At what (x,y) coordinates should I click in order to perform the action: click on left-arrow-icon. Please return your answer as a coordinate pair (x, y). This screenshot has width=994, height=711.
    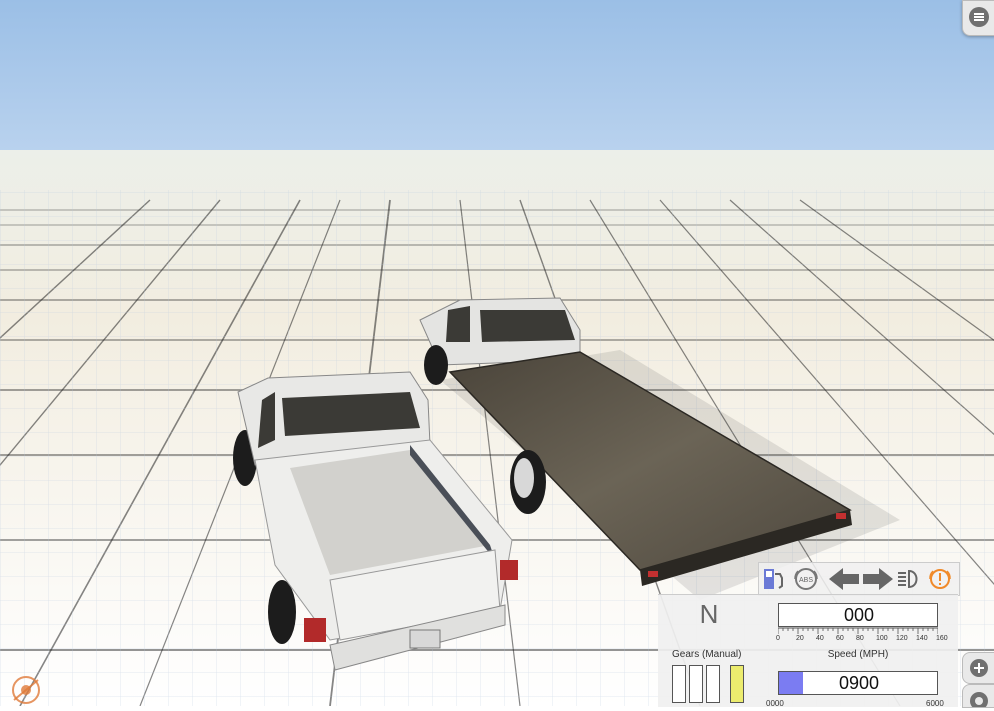
    Looking at the image, I should click on (844, 579).